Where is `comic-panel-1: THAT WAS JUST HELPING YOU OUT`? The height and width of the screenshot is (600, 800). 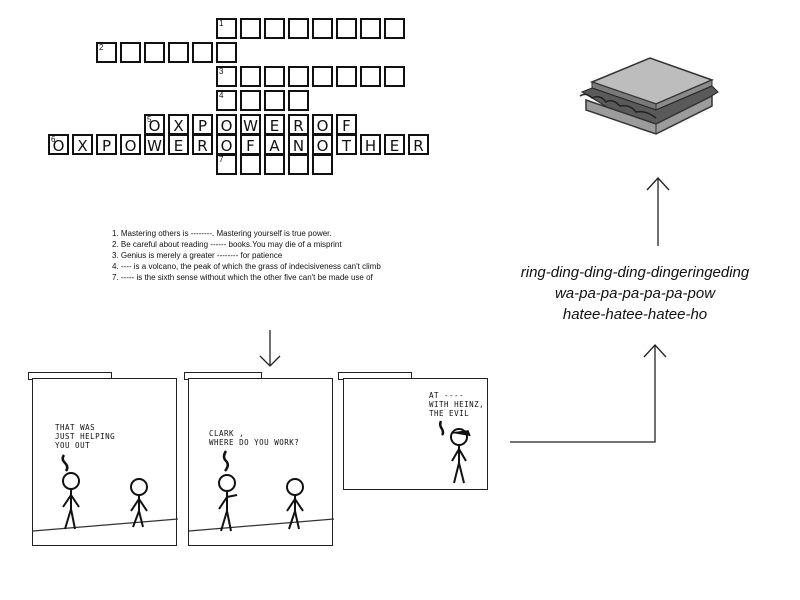 comic-panel-1: THAT WAS JUST HELPING YOU OUT is located at coordinates (105, 462).